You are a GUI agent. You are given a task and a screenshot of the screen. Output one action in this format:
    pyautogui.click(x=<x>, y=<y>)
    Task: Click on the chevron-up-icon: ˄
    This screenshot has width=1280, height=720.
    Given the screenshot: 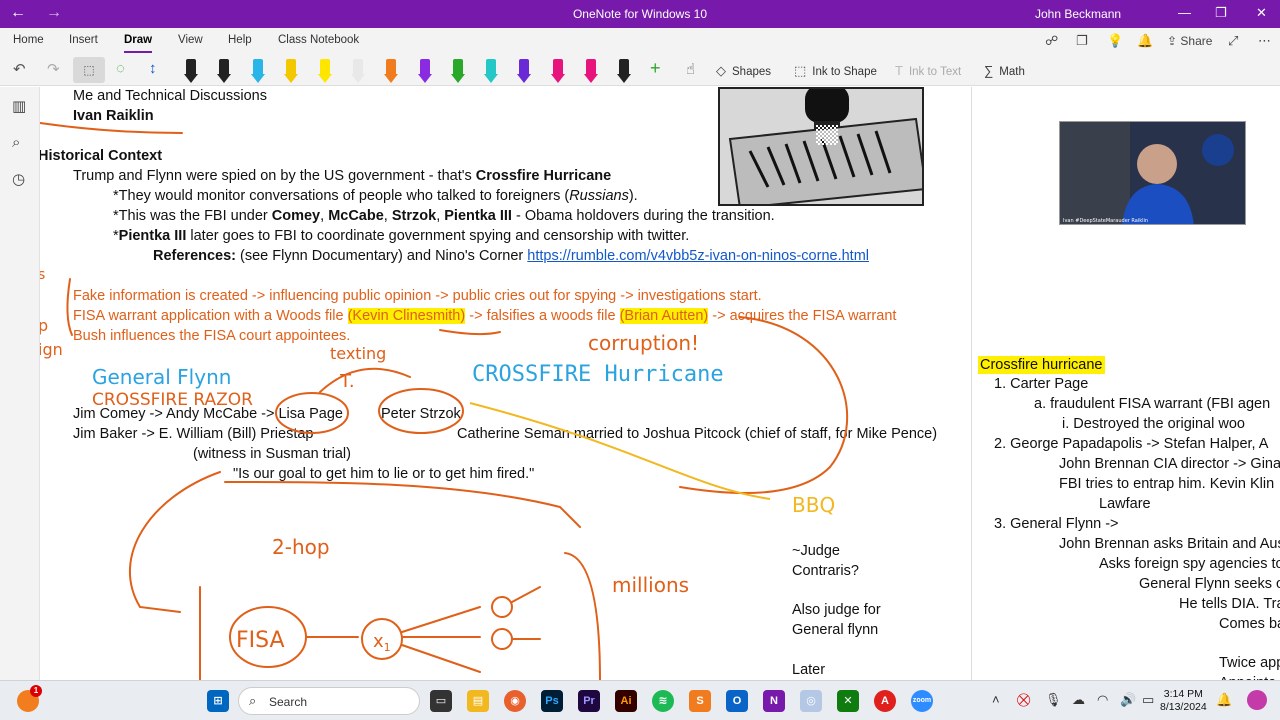 What is the action you would take?
    pyautogui.click(x=996, y=699)
    